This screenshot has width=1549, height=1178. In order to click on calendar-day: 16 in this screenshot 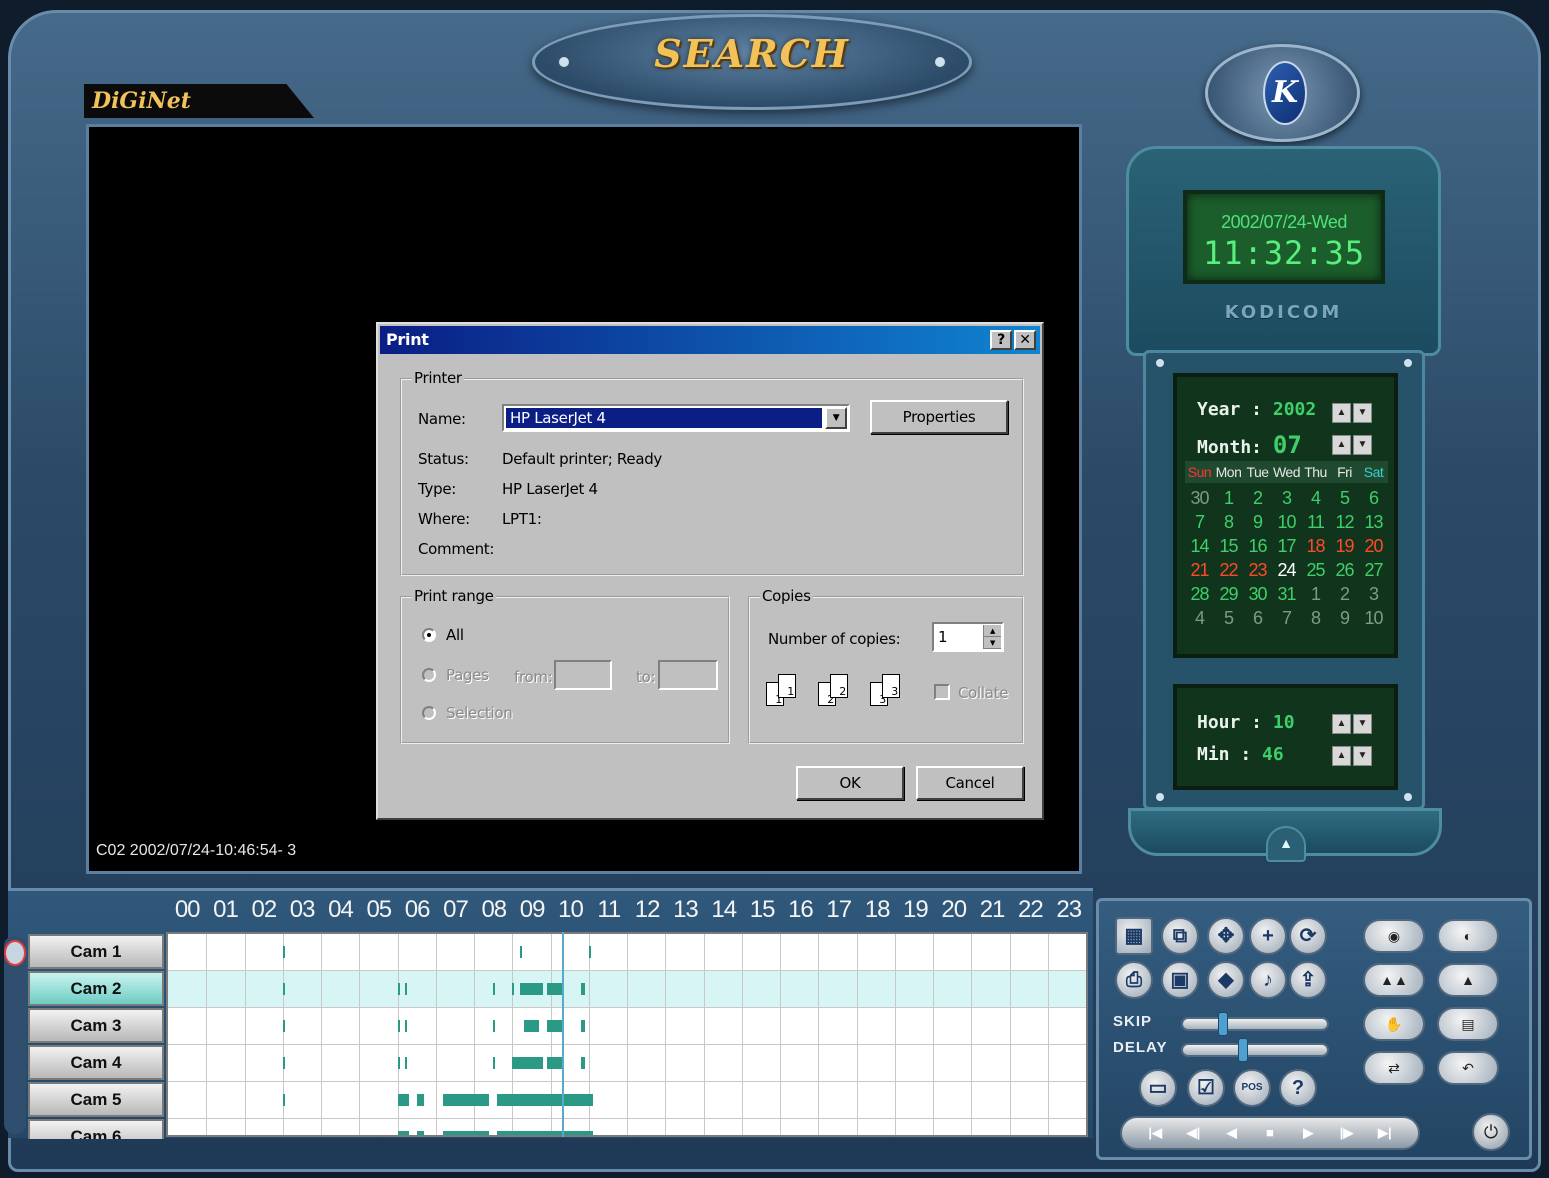, I will do `click(1257, 546)`.